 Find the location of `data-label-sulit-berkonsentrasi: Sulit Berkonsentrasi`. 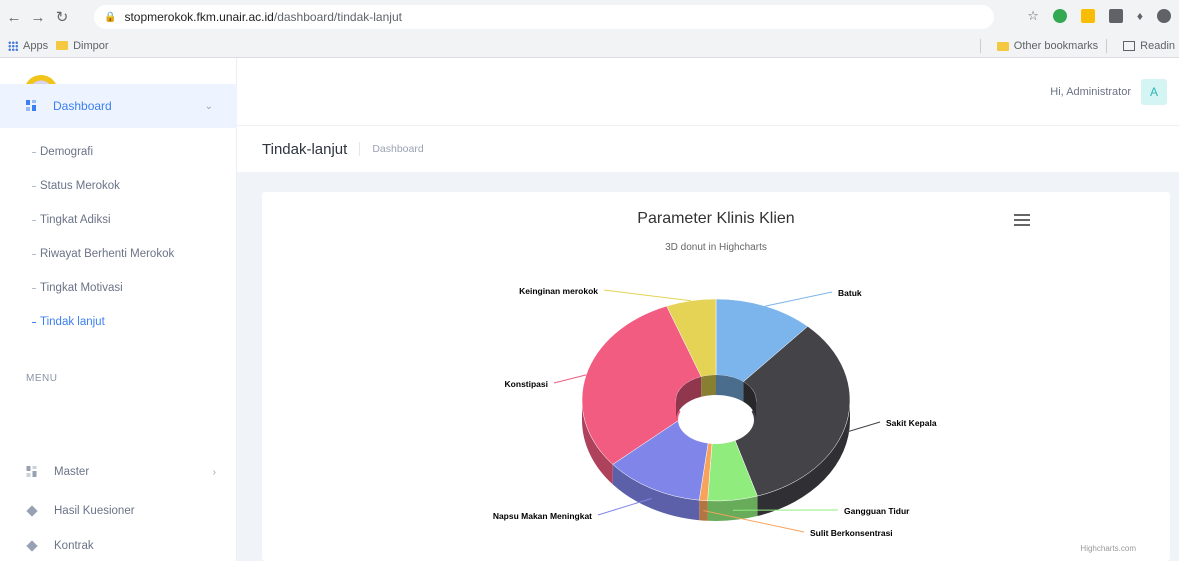

data-label-sulit-berkonsentrasi: Sulit Berkonsentrasi is located at coordinates (851, 533).